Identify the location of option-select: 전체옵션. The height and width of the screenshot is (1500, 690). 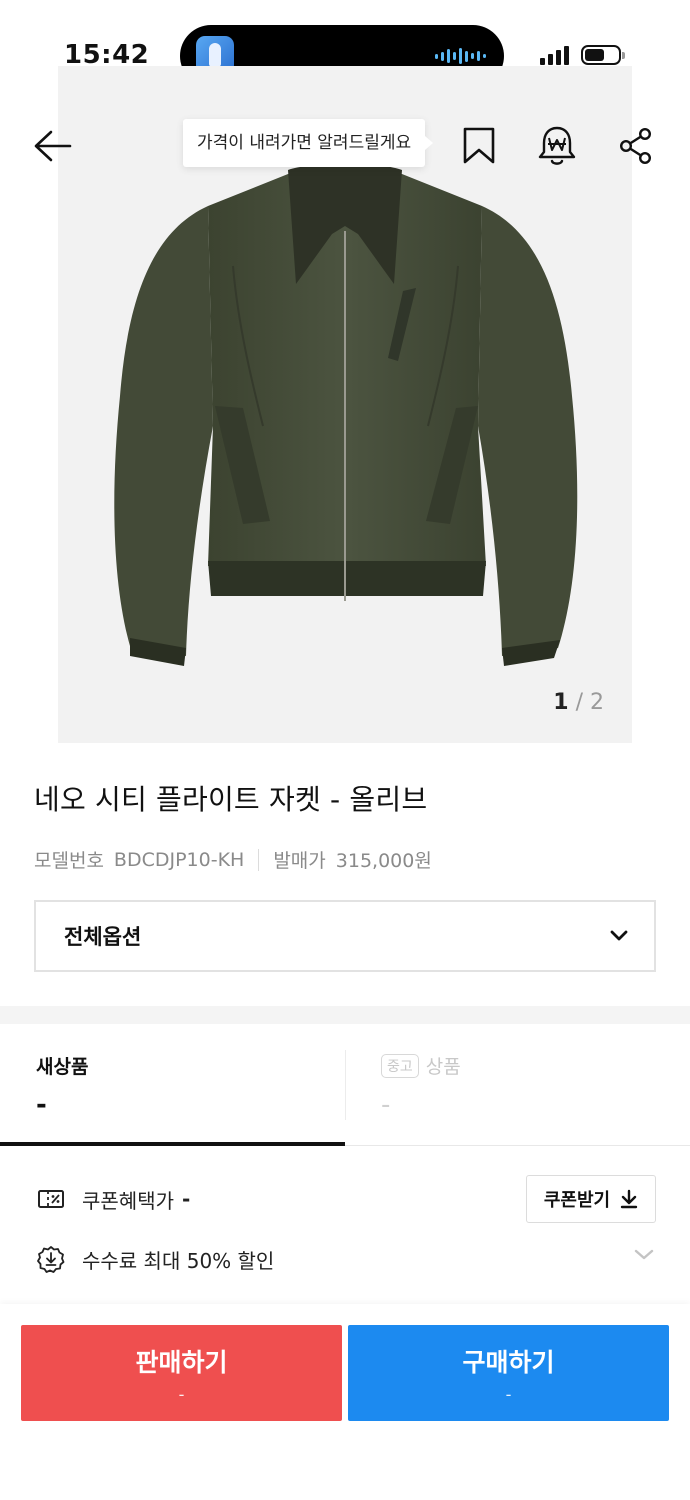
(345, 936).